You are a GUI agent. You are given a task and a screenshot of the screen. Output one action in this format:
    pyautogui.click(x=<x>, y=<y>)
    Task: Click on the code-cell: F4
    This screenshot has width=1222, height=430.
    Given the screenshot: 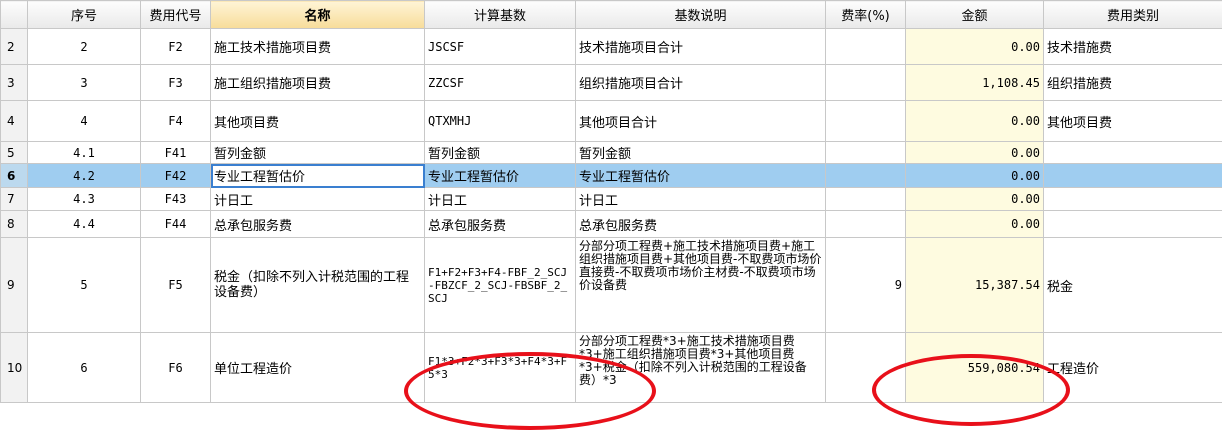 What is the action you would take?
    pyautogui.click(x=176, y=121)
    